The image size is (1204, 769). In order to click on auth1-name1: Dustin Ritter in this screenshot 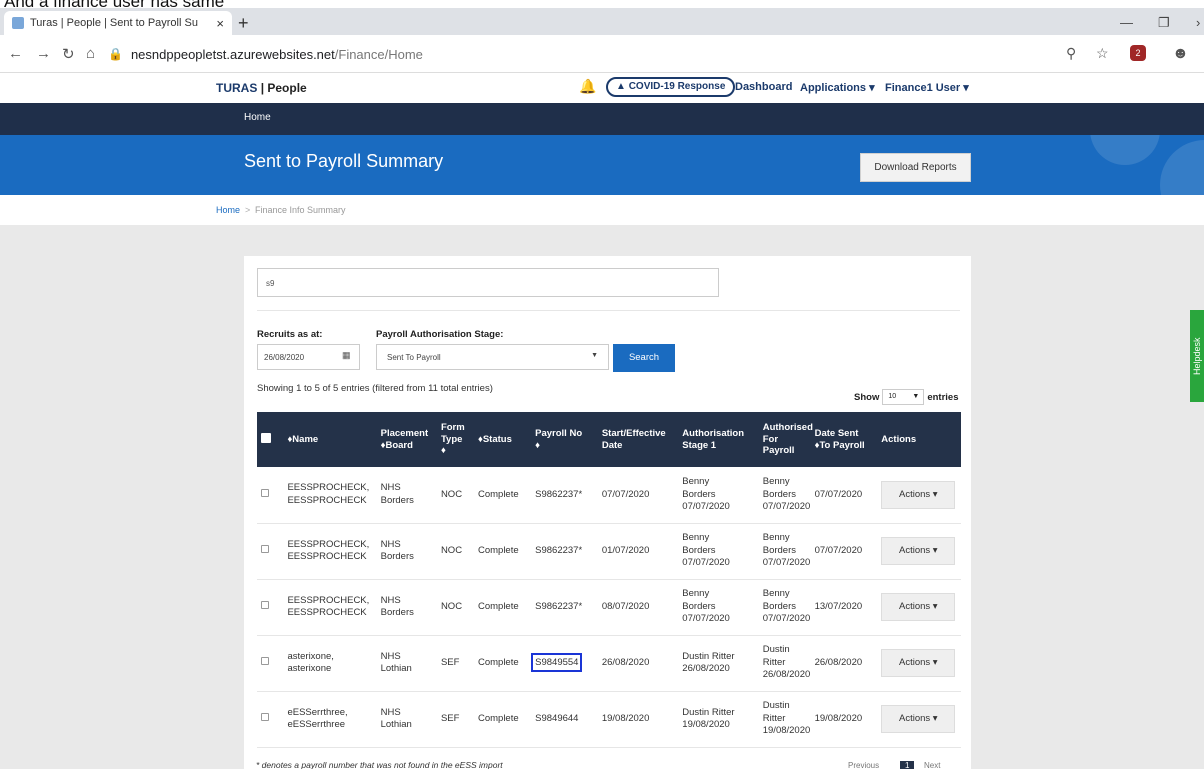, I will do `click(708, 712)`.